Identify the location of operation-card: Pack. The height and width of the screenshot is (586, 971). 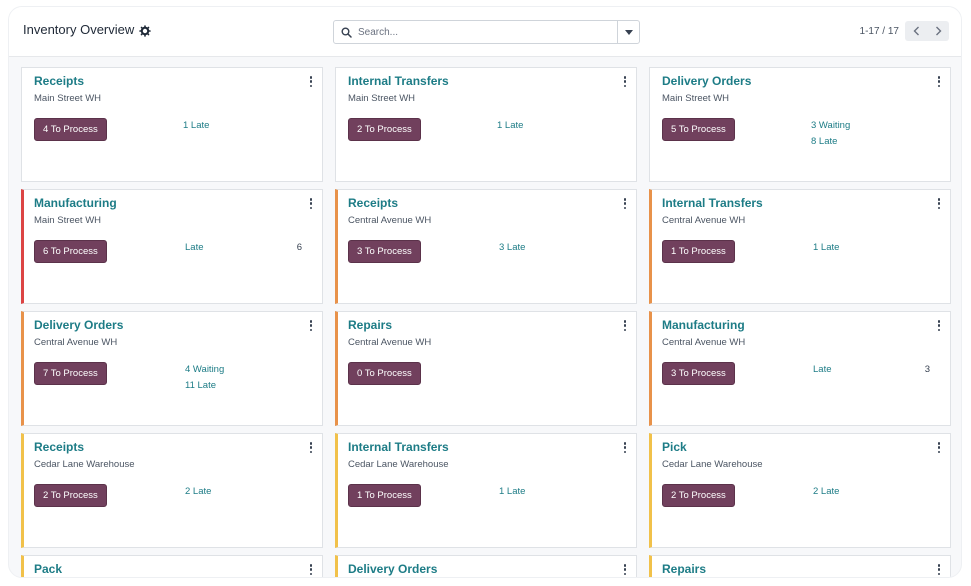
(172, 566).